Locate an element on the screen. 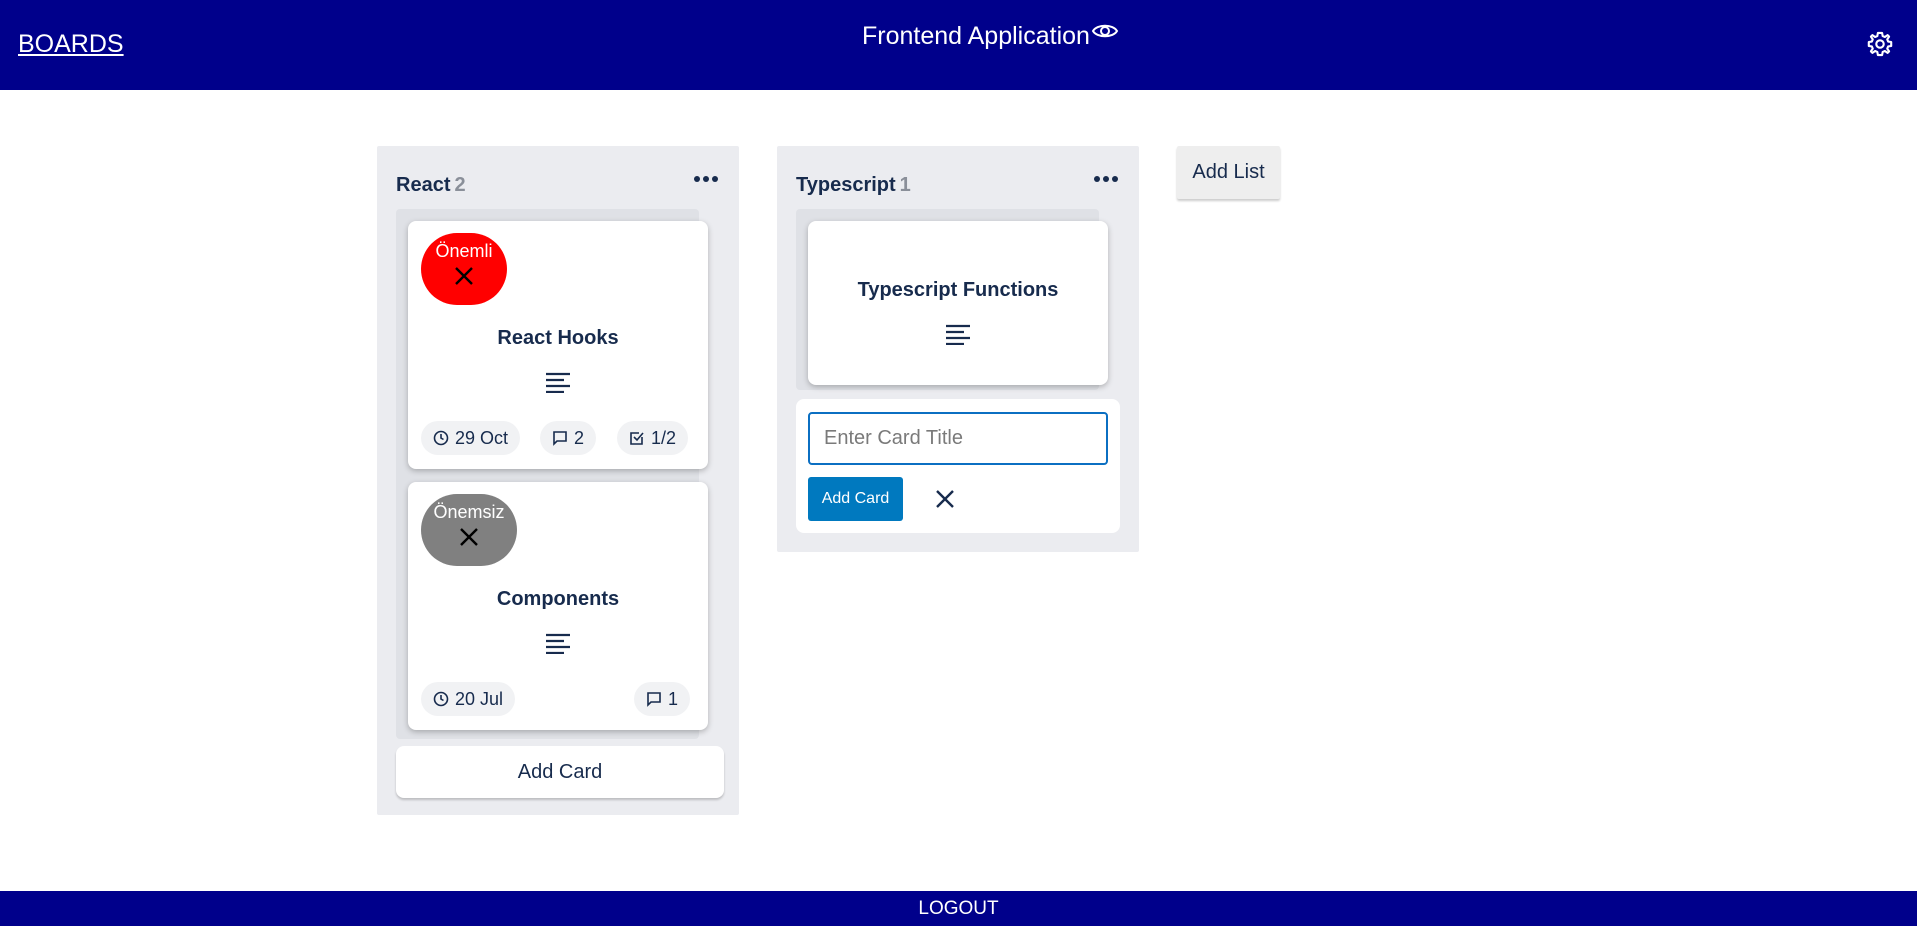 This screenshot has width=1917, height=926. card-components: Önemsiz Components 20 Jul 1 is located at coordinates (558, 606).